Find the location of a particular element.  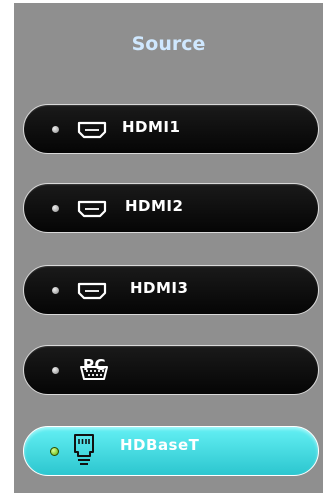

menu-title: Source is located at coordinates (168, 44).